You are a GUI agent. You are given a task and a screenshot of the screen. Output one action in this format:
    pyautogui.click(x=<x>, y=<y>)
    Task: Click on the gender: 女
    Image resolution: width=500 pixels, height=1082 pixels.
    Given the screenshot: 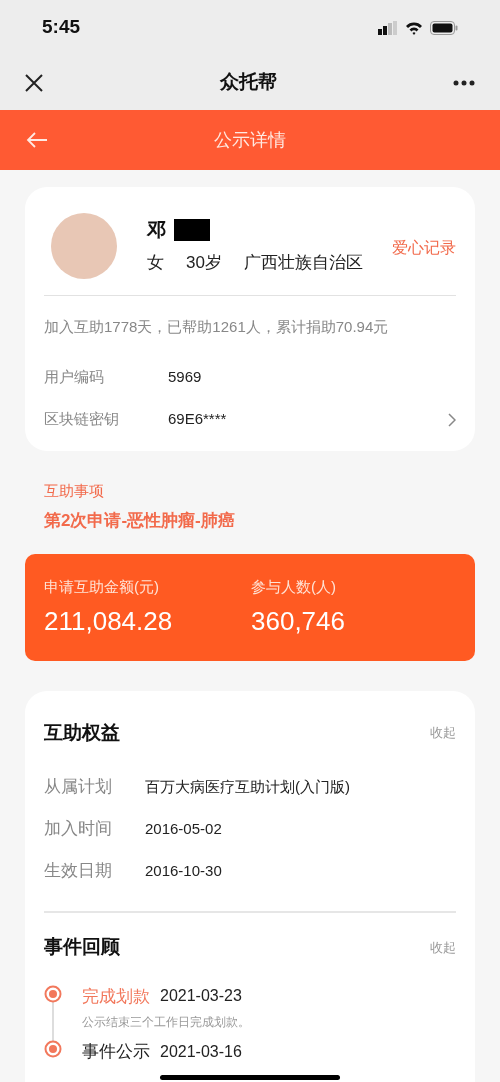 What is the action you would take?
    pyautogui.click(x=155, y=263)
    